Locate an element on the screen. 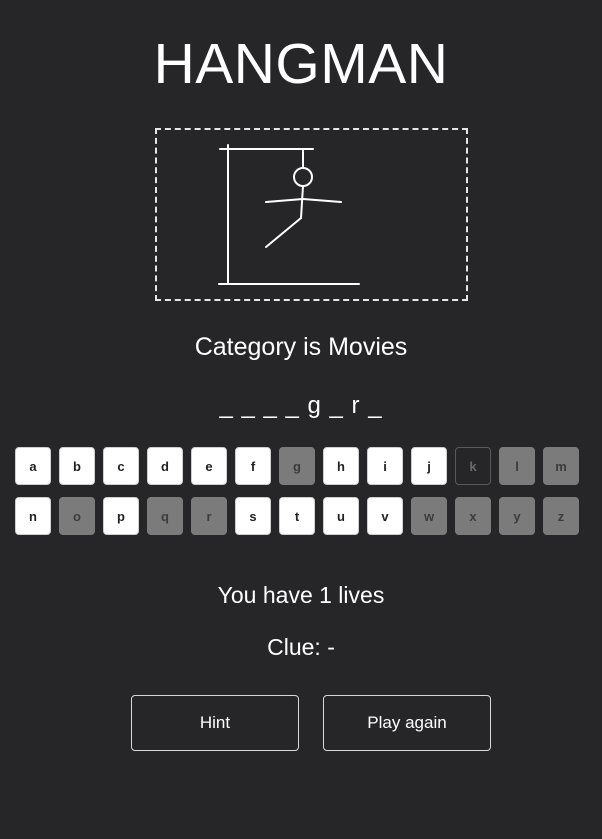  lives-counter: You have 1 lives is located at coordinates (301, 595).